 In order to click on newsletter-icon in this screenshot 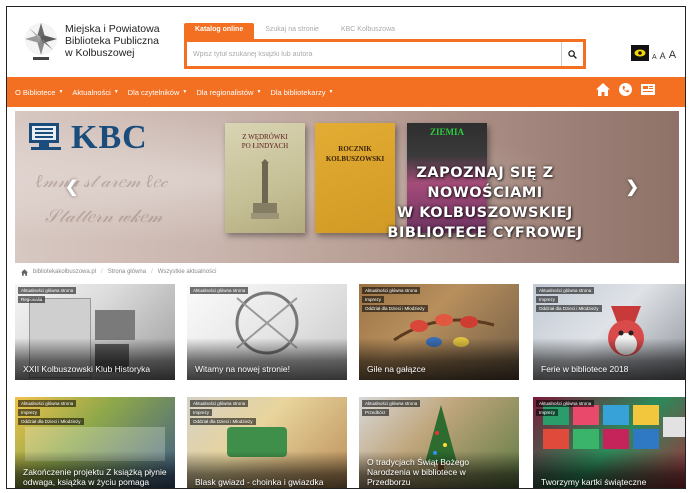, I will do `click(648, 89)`.